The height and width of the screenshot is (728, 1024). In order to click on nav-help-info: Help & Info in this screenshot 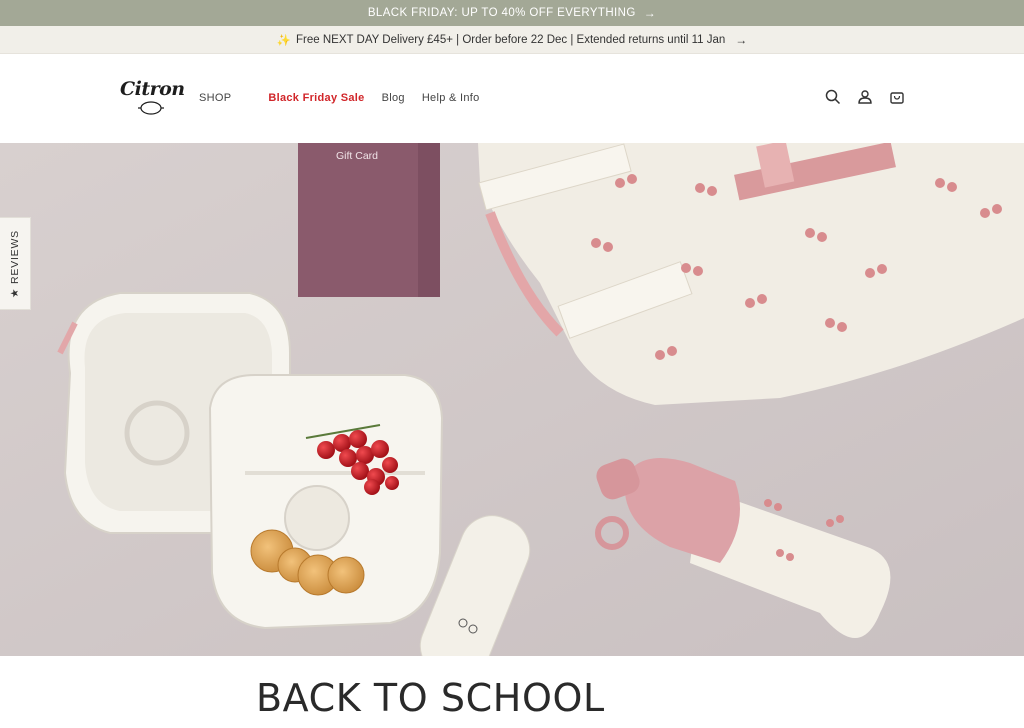, I will do `click(451, 98)`.